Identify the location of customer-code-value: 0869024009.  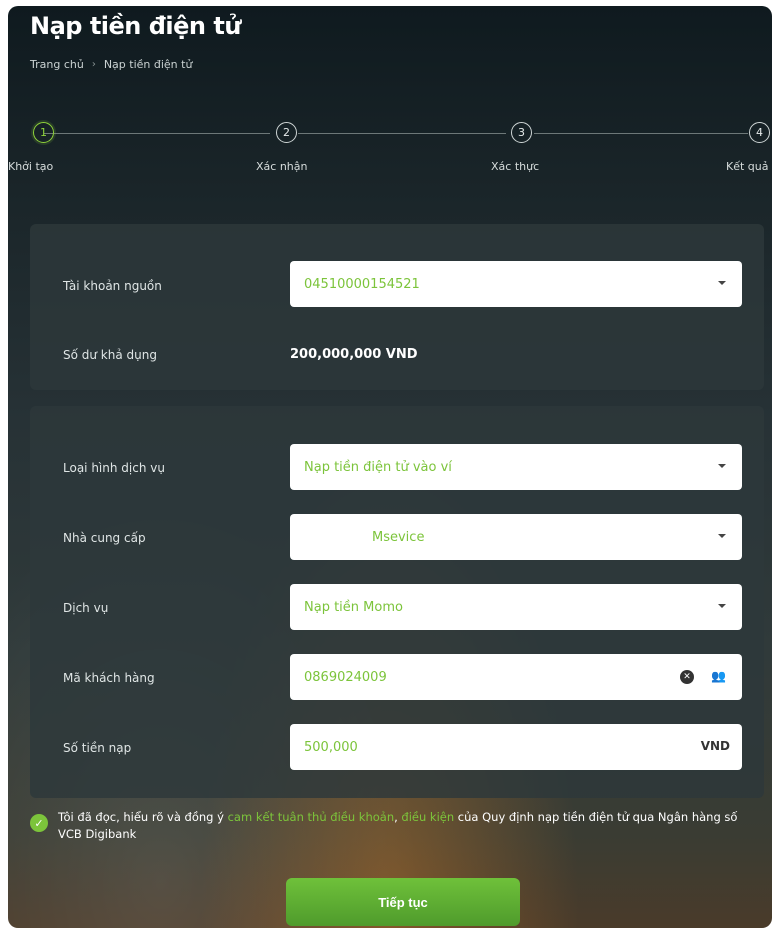
(345, 677).